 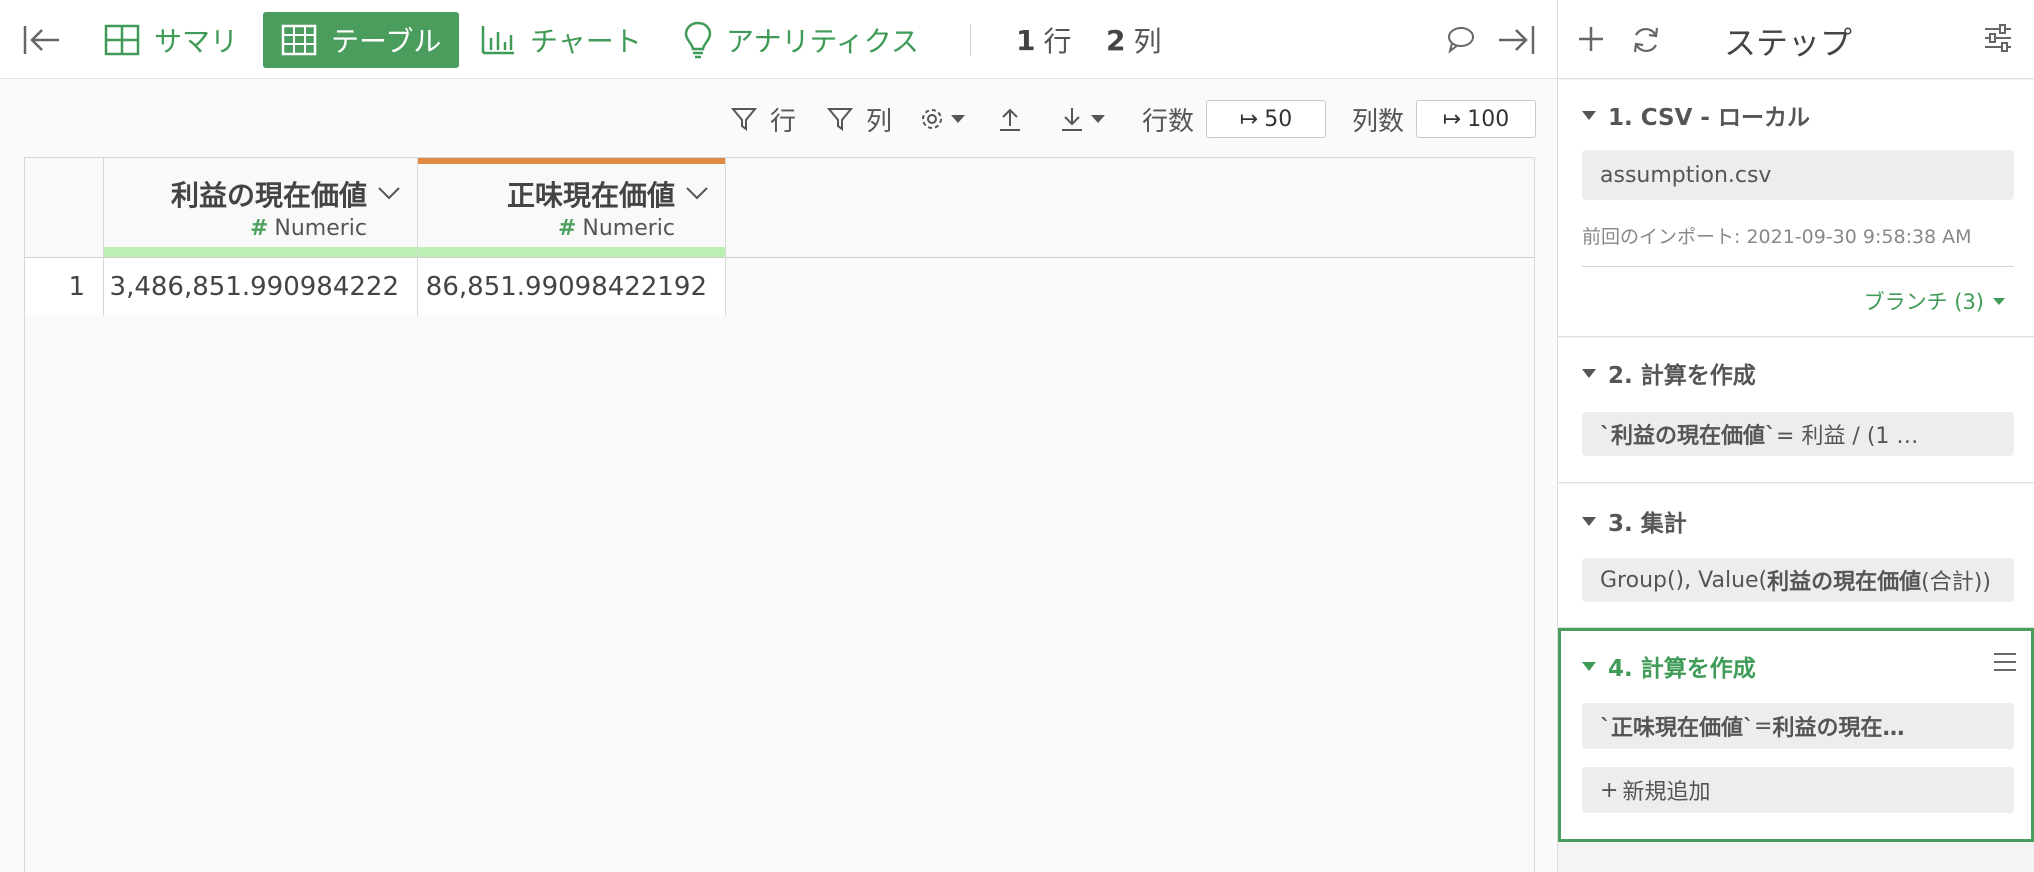 What do you see at coordinates (1798, 175) in the screenshot?
I see `source-file-chip: assumption.csv` at bounding box center [1798, 175].